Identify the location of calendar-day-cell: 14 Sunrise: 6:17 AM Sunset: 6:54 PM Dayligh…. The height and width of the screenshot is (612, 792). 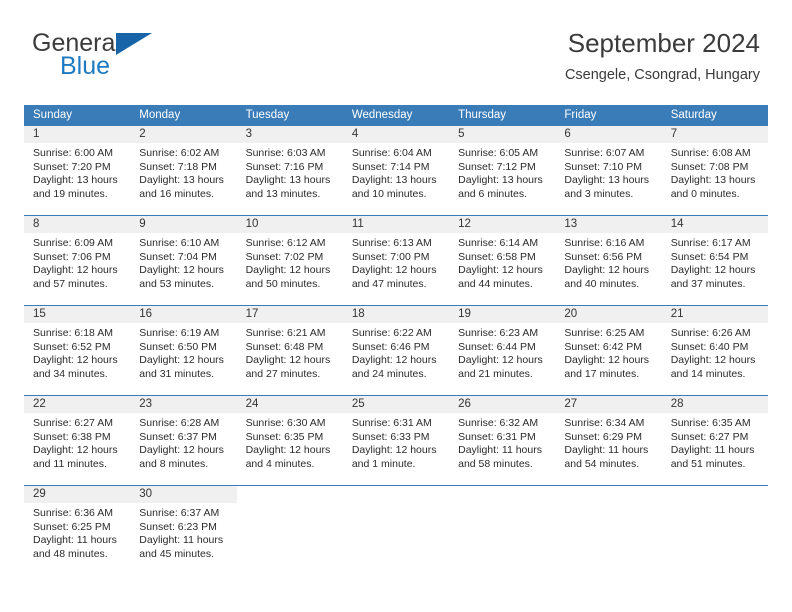
(714, 256).